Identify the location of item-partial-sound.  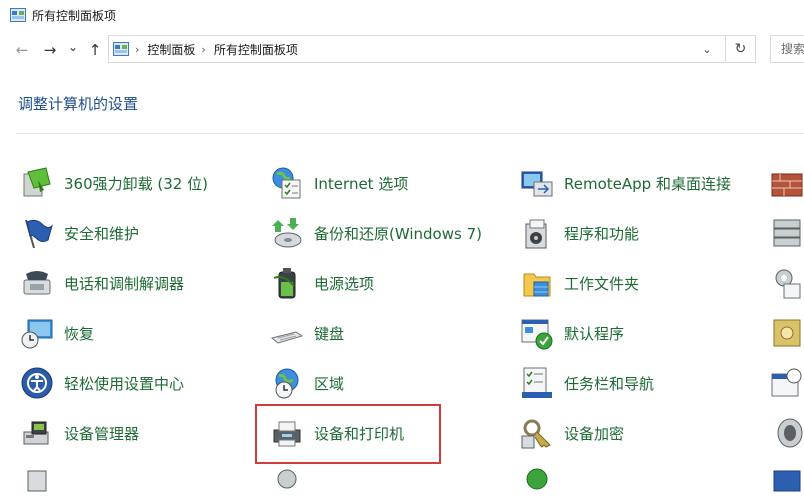
(787, 433).